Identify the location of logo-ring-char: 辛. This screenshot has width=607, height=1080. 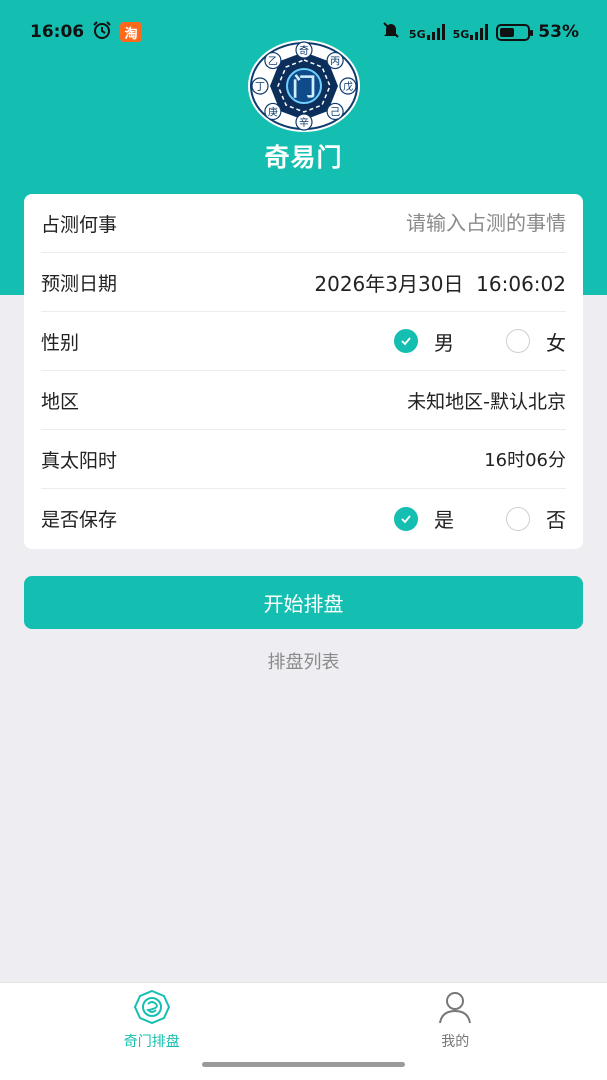
(304, 122).